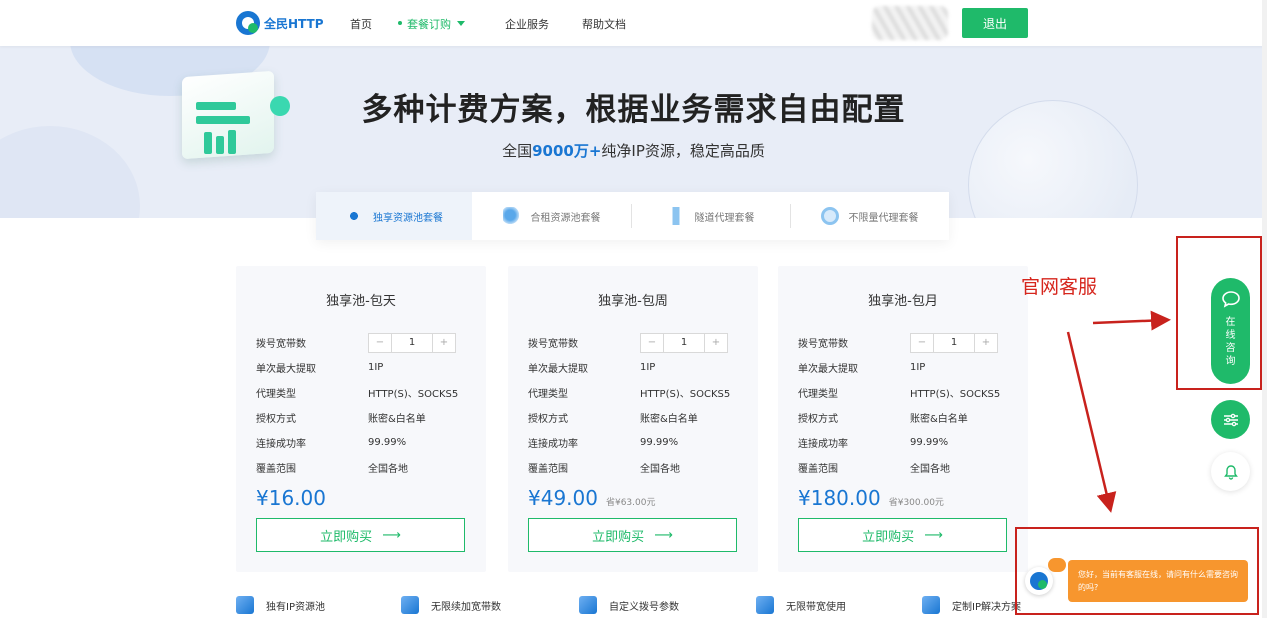 This screenshot has width=1267, height=618. What do you see at coordinates (1091, 422) in the screenshot?
I see `arrow-to-chat` at bounding box center [1091, 422].